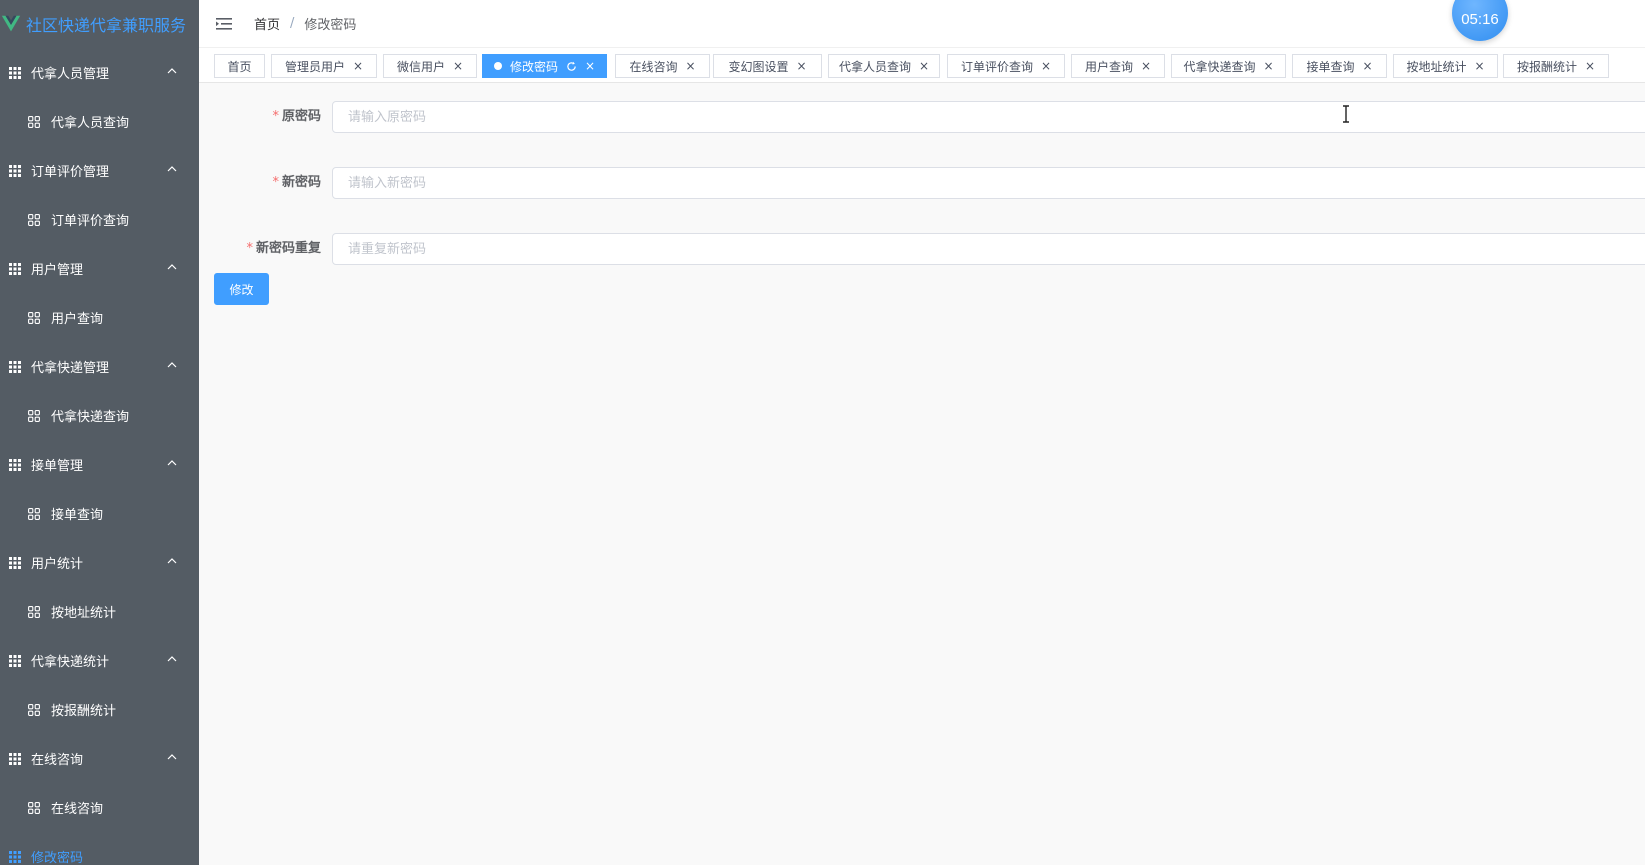 The height and width of the screenshot is (865, 1645). Describe the element at coordinates (314, 66) in the screenshot. I see `tab-label: 管理员用户` at that location.